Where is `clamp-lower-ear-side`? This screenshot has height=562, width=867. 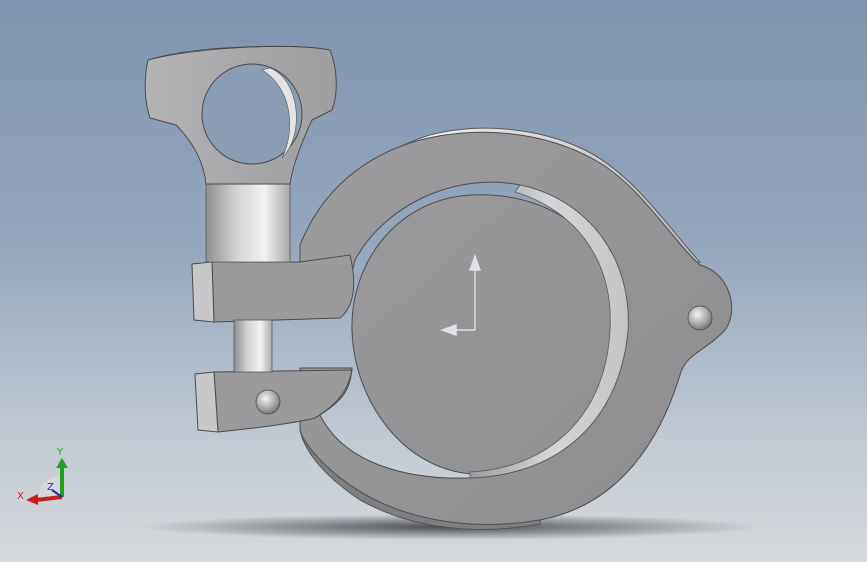 clamp-lower-ear-side is located at coordinates (206, 402).